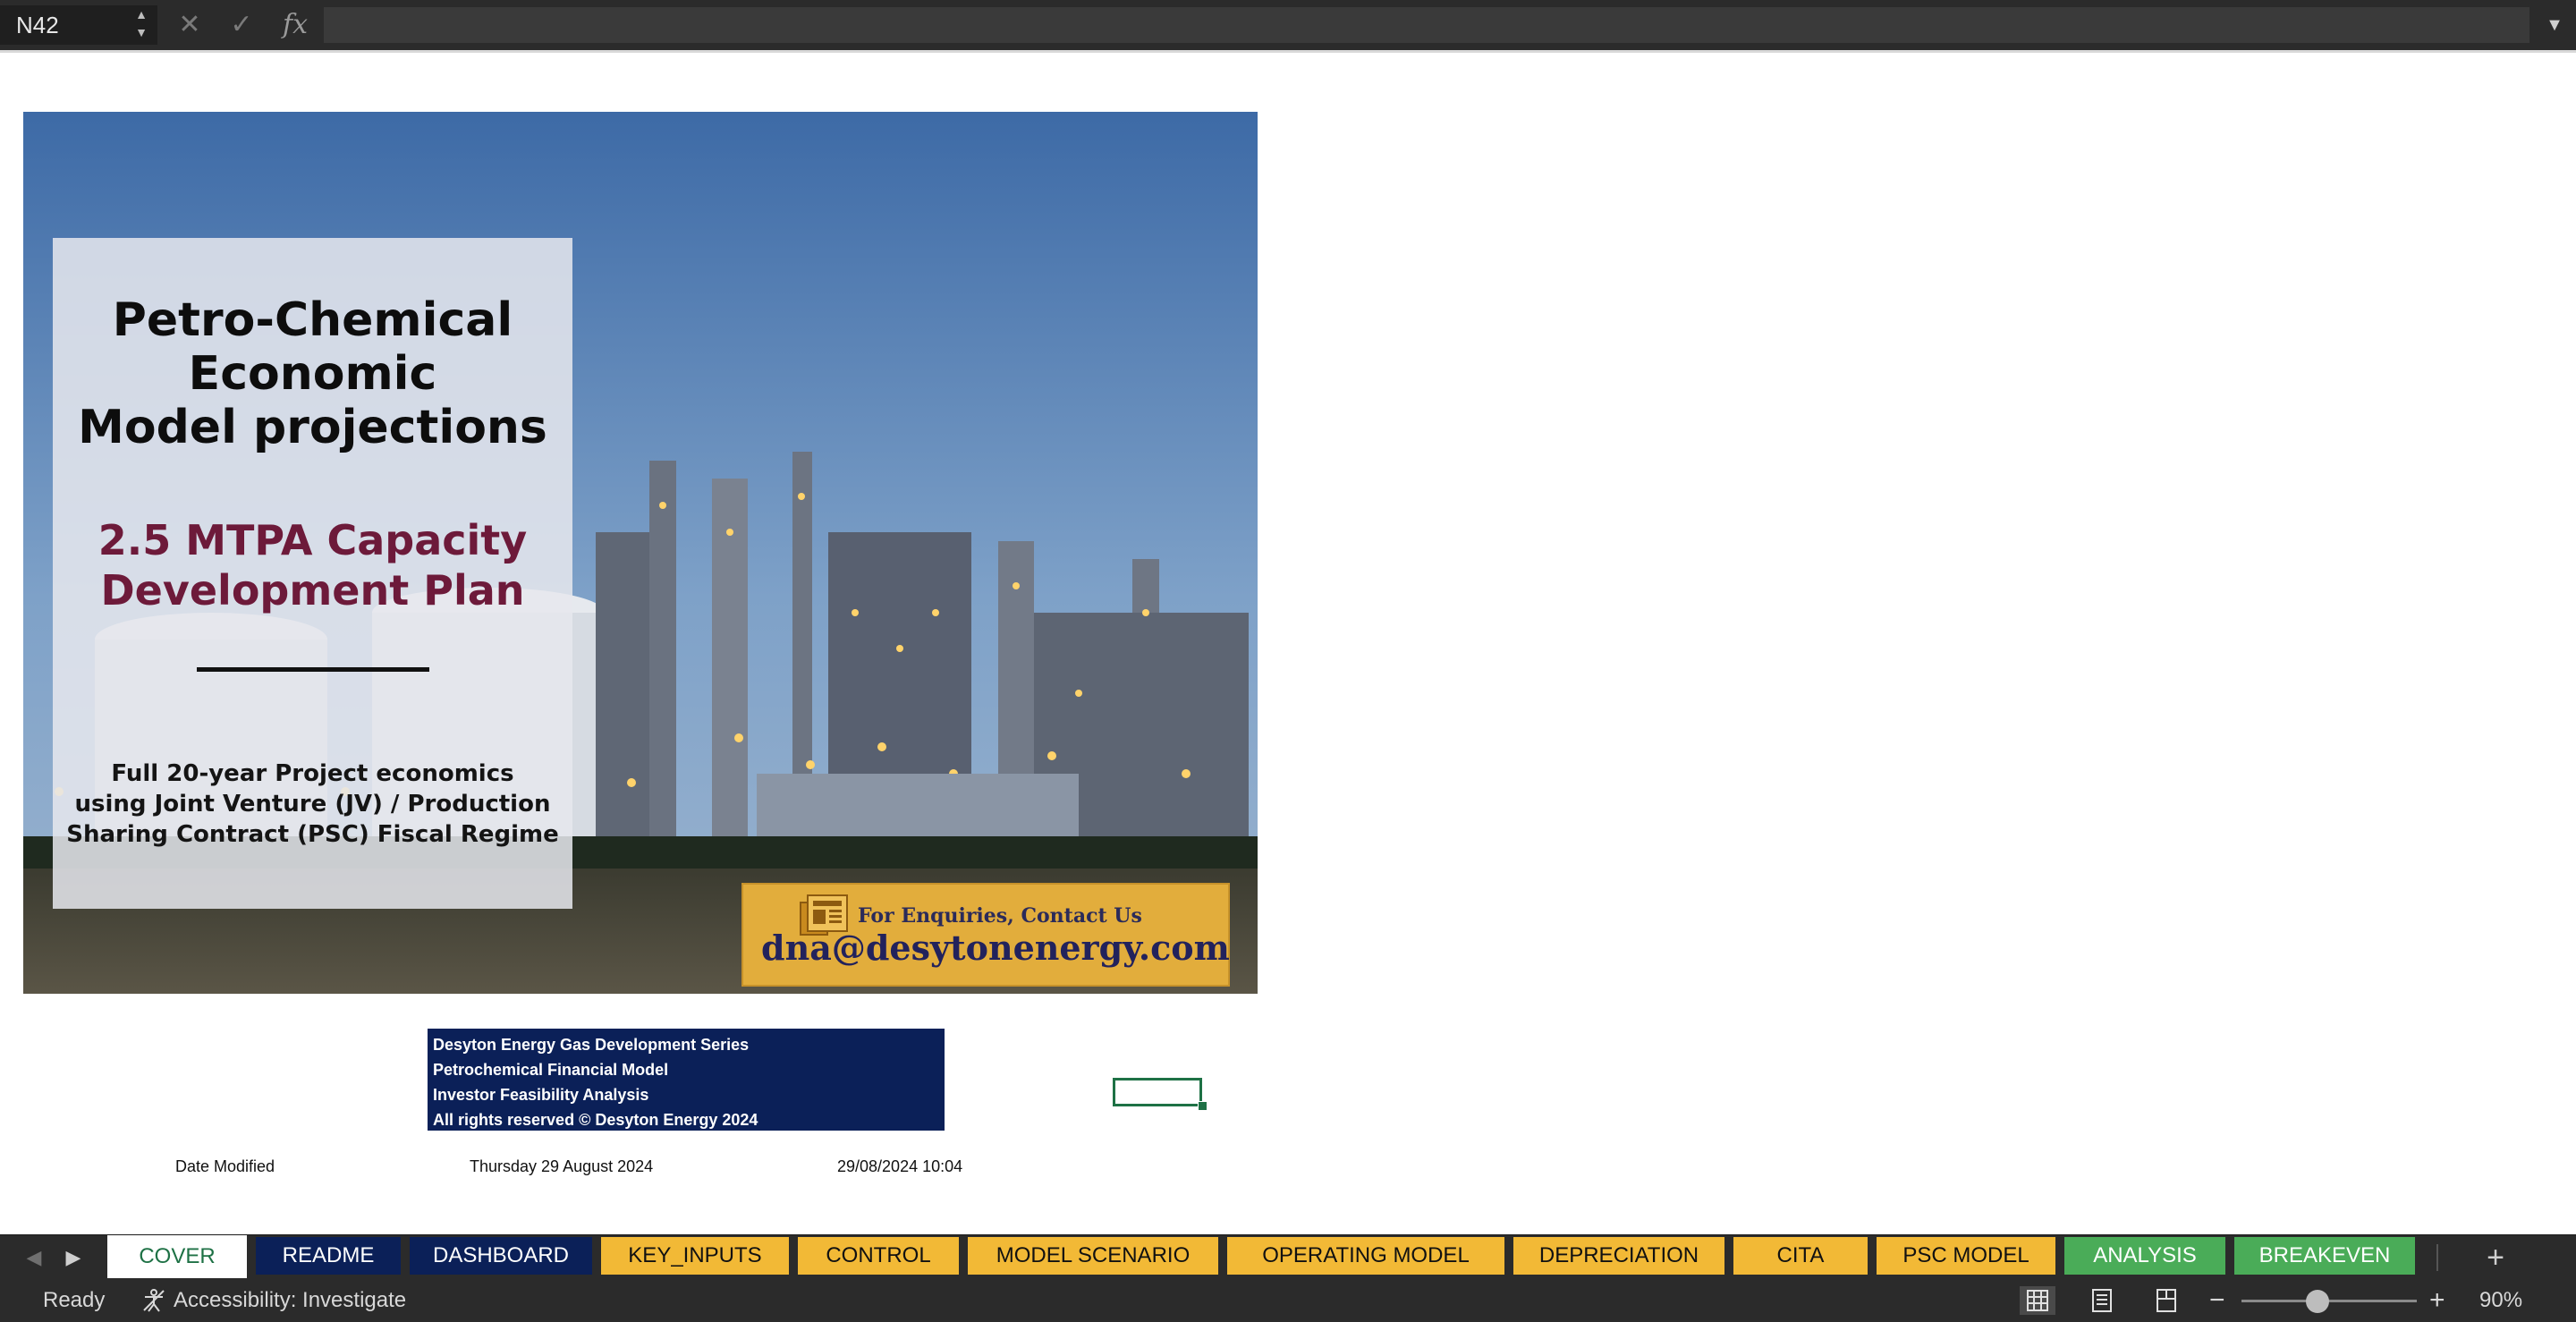 The height and width of the screenshot is (1322, 2576). What do you see at coordinates (2102, 1300) in the screenshot?
I see `page-layout-icon` at bounding box center [2102, 1300].